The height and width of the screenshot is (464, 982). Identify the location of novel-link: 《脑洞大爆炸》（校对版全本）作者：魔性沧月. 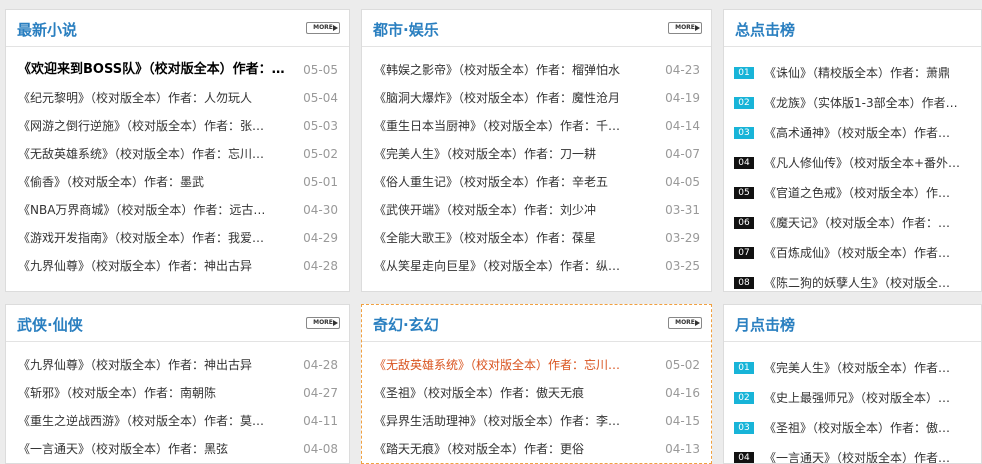
(514, 98).